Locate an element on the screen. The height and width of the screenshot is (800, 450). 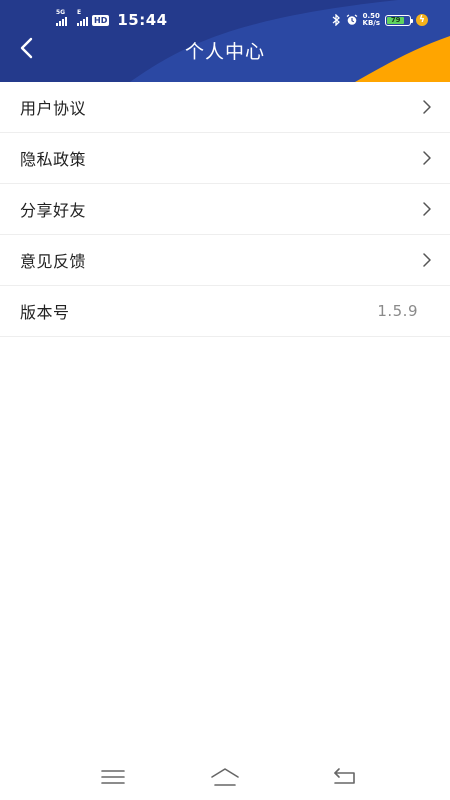
nav-menu-button is located at coordinates (113, 777).